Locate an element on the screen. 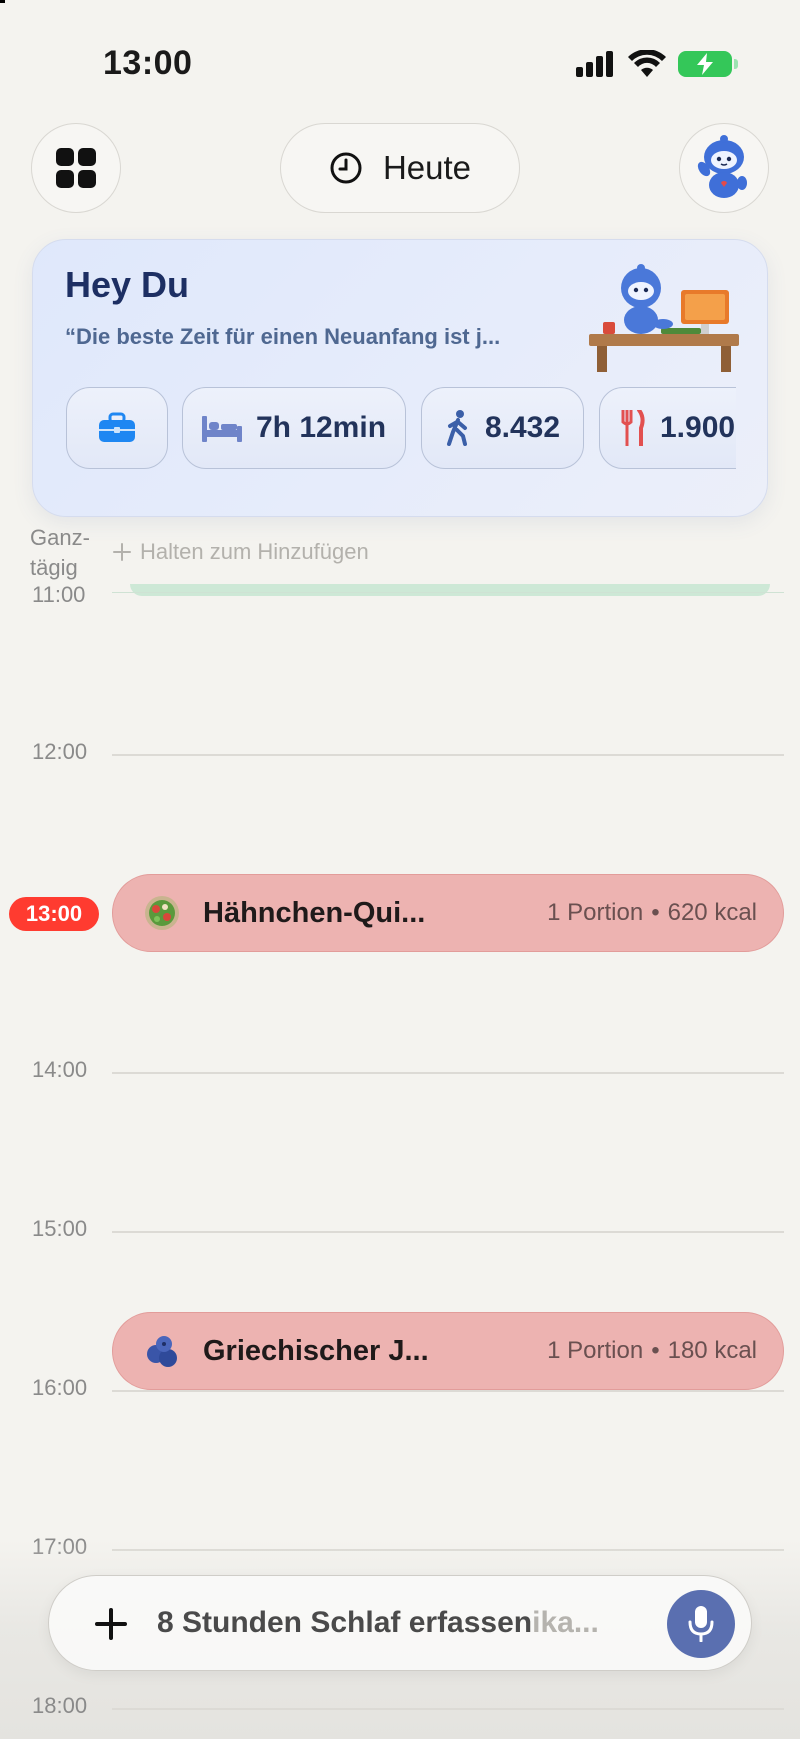 This screenshot has width=800, height=1739. microphone-button is located at coordinates (701, 1624).